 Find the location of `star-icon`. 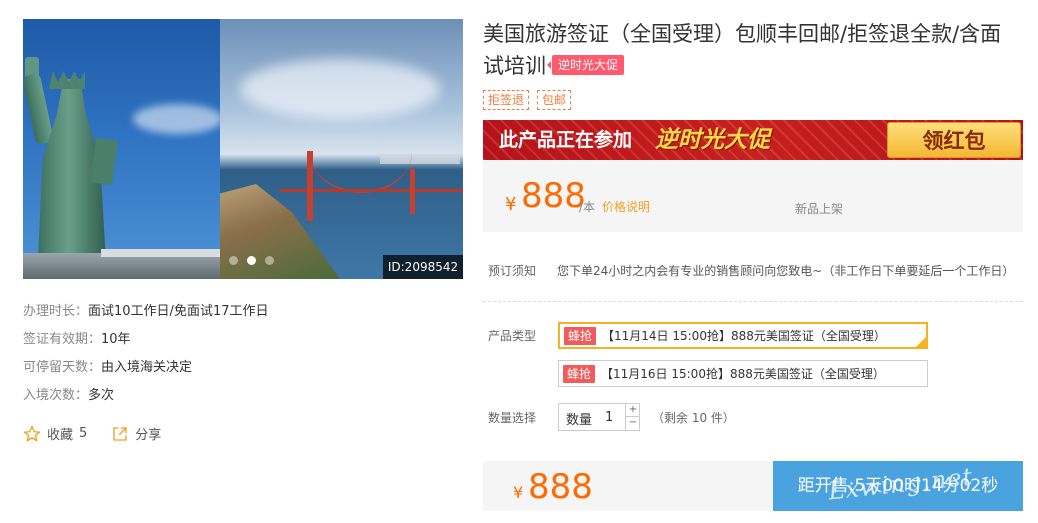

star-icon is located at coordinates (32, 433).